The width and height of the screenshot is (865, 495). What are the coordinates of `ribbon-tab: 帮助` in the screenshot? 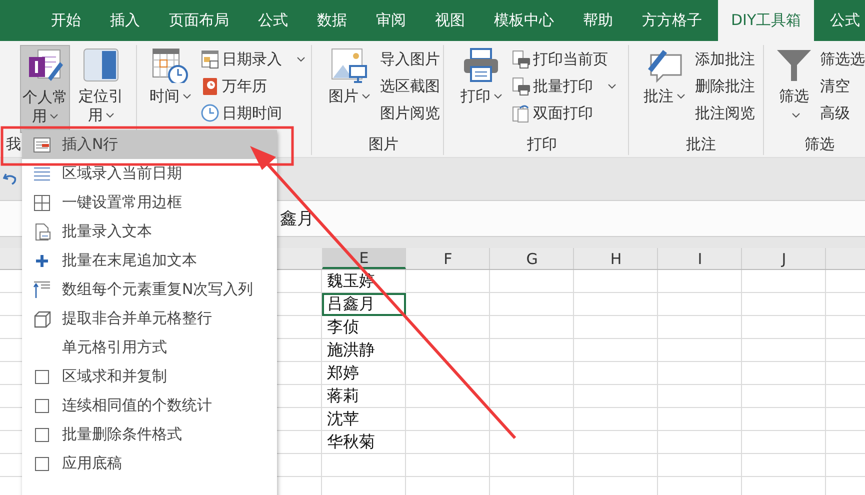 It's located at (598, 20).